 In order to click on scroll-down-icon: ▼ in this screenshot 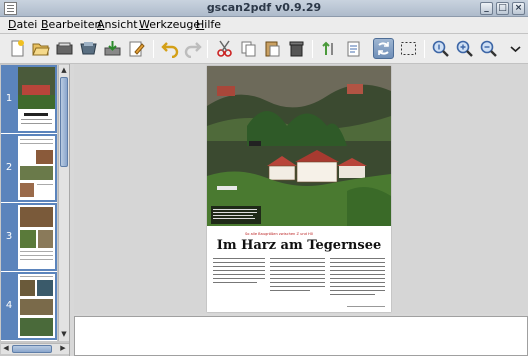, I will do `click(64, 334)`.